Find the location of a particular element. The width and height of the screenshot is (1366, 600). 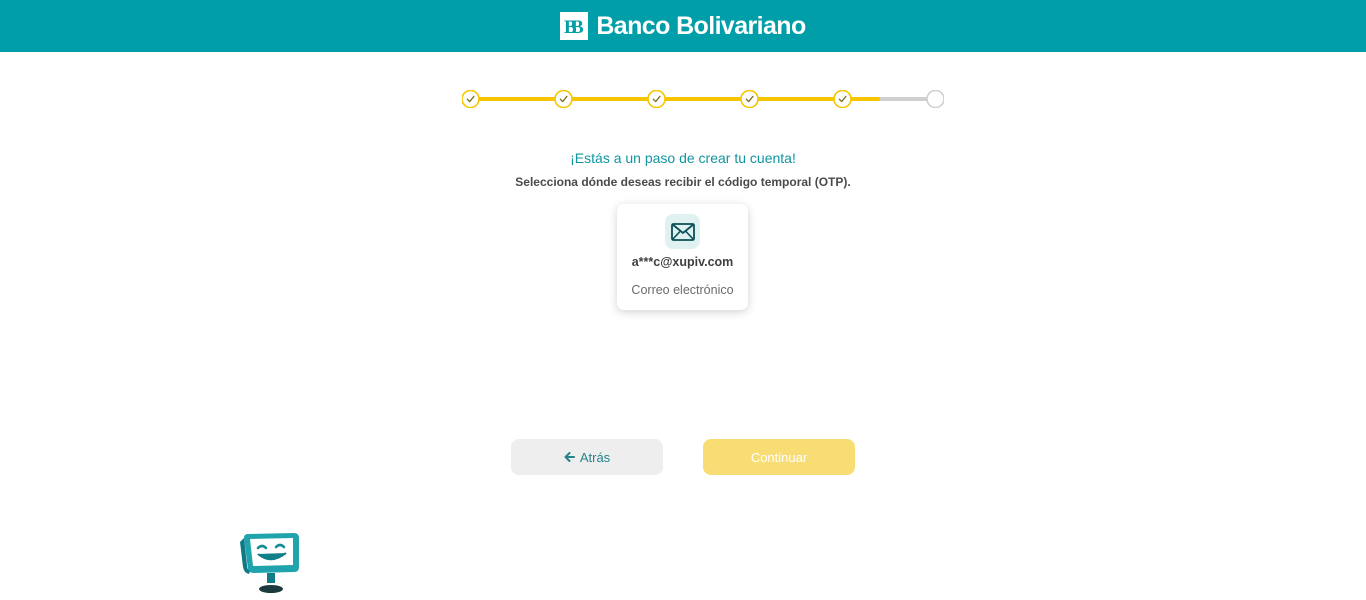

brand-logo: B B Banco Bolivariano is located at coordinates (683, 26).